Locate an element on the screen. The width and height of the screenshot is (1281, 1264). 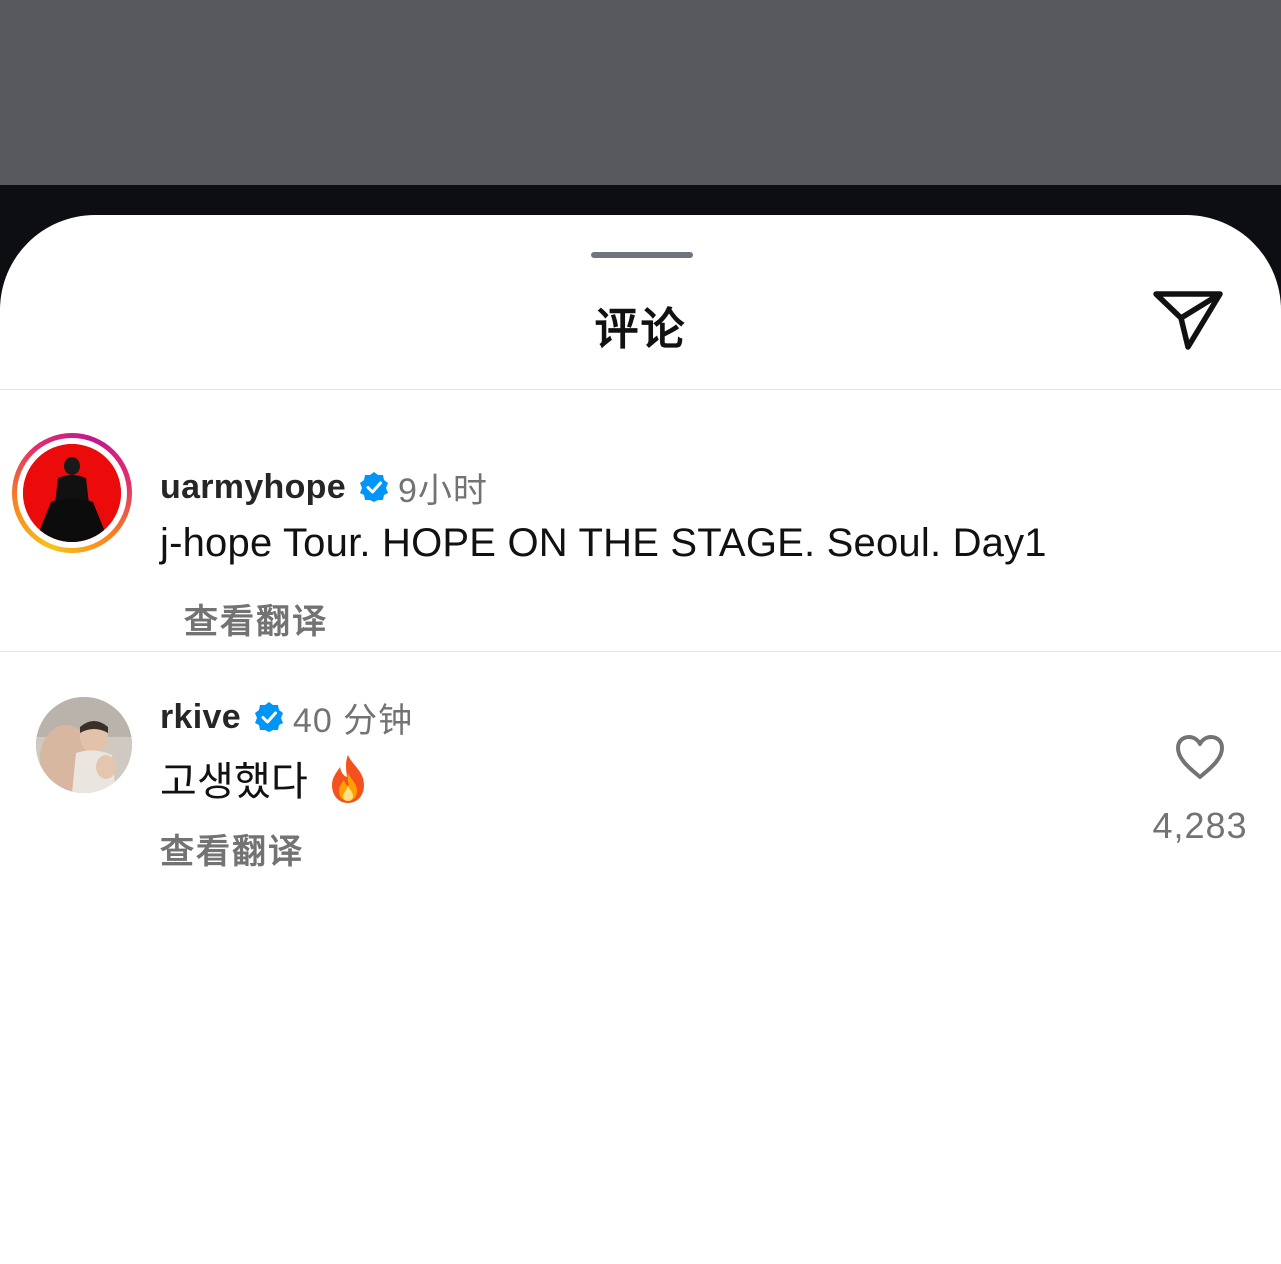
drag-handle is located at coordinates (642, 255).